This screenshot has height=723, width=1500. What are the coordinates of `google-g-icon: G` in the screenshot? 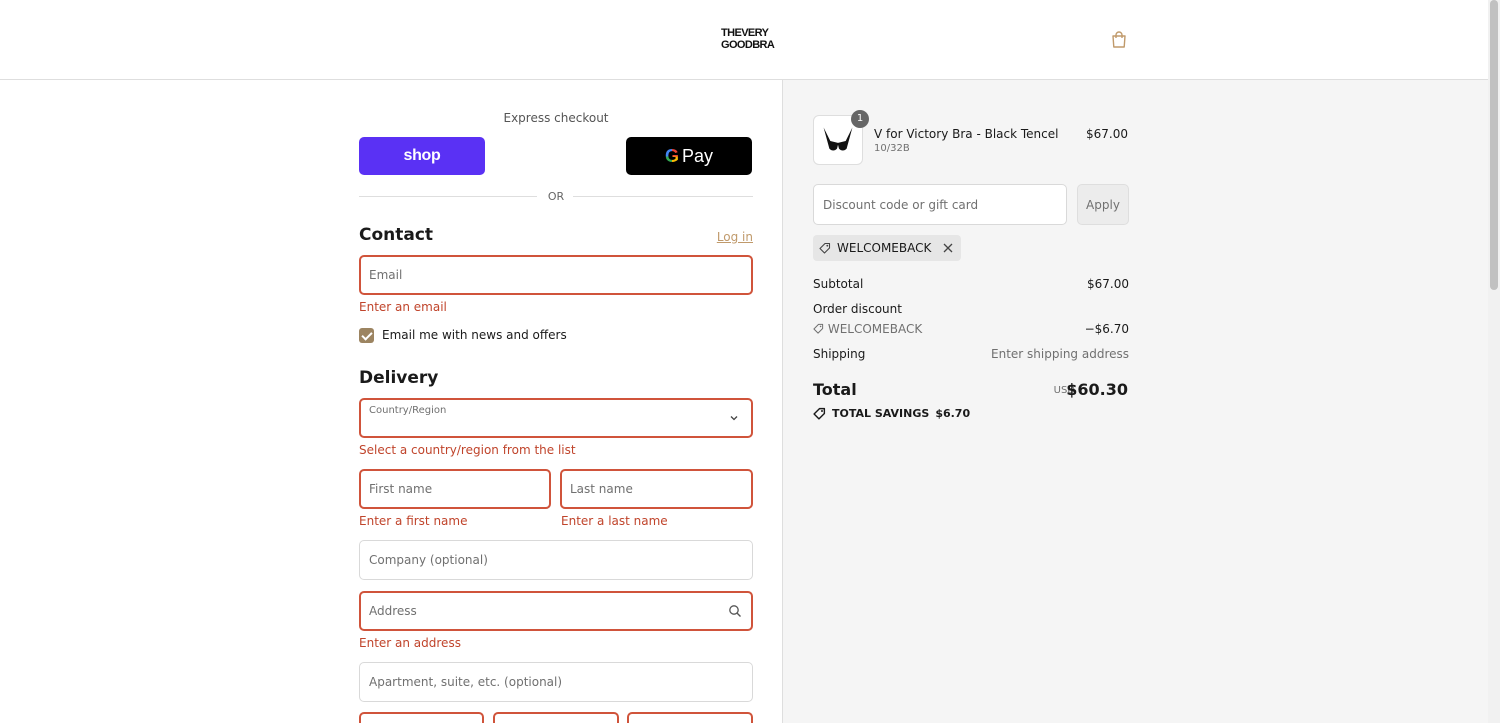 It's located at (671, 155).